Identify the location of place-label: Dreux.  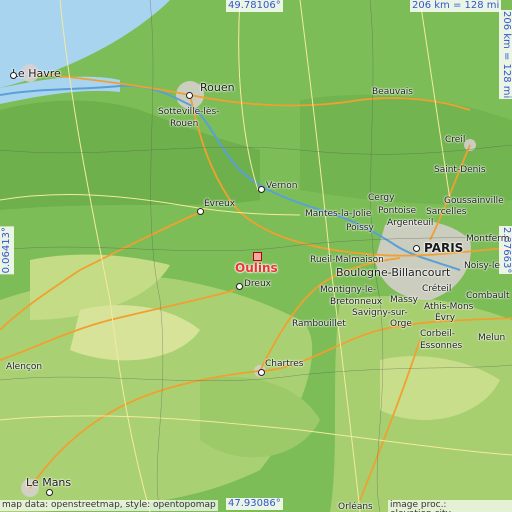
(257, 284).